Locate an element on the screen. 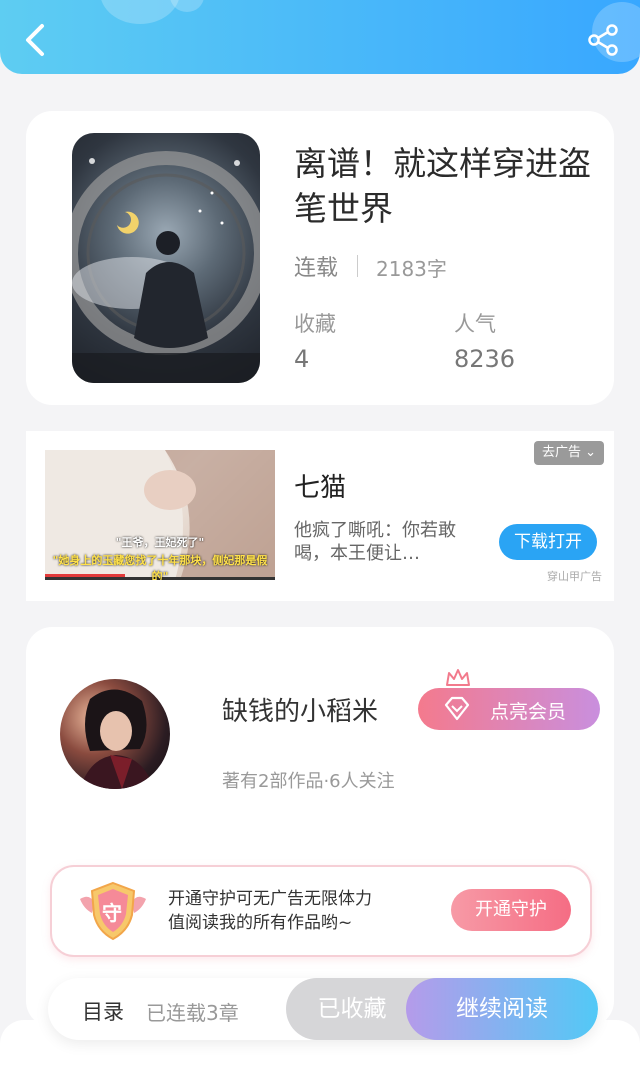 This screenshot has width=640, height=1084. vip-button-label: 点亮会员 is located at coordinates (528, 712).